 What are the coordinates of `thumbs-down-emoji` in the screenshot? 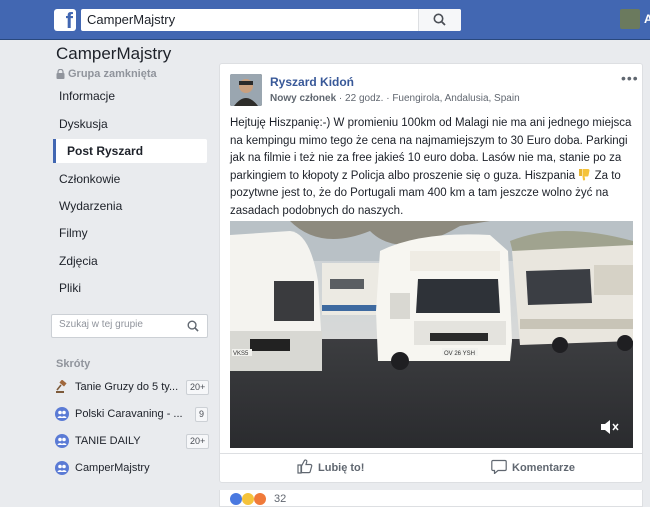 It's located at (584, 174).